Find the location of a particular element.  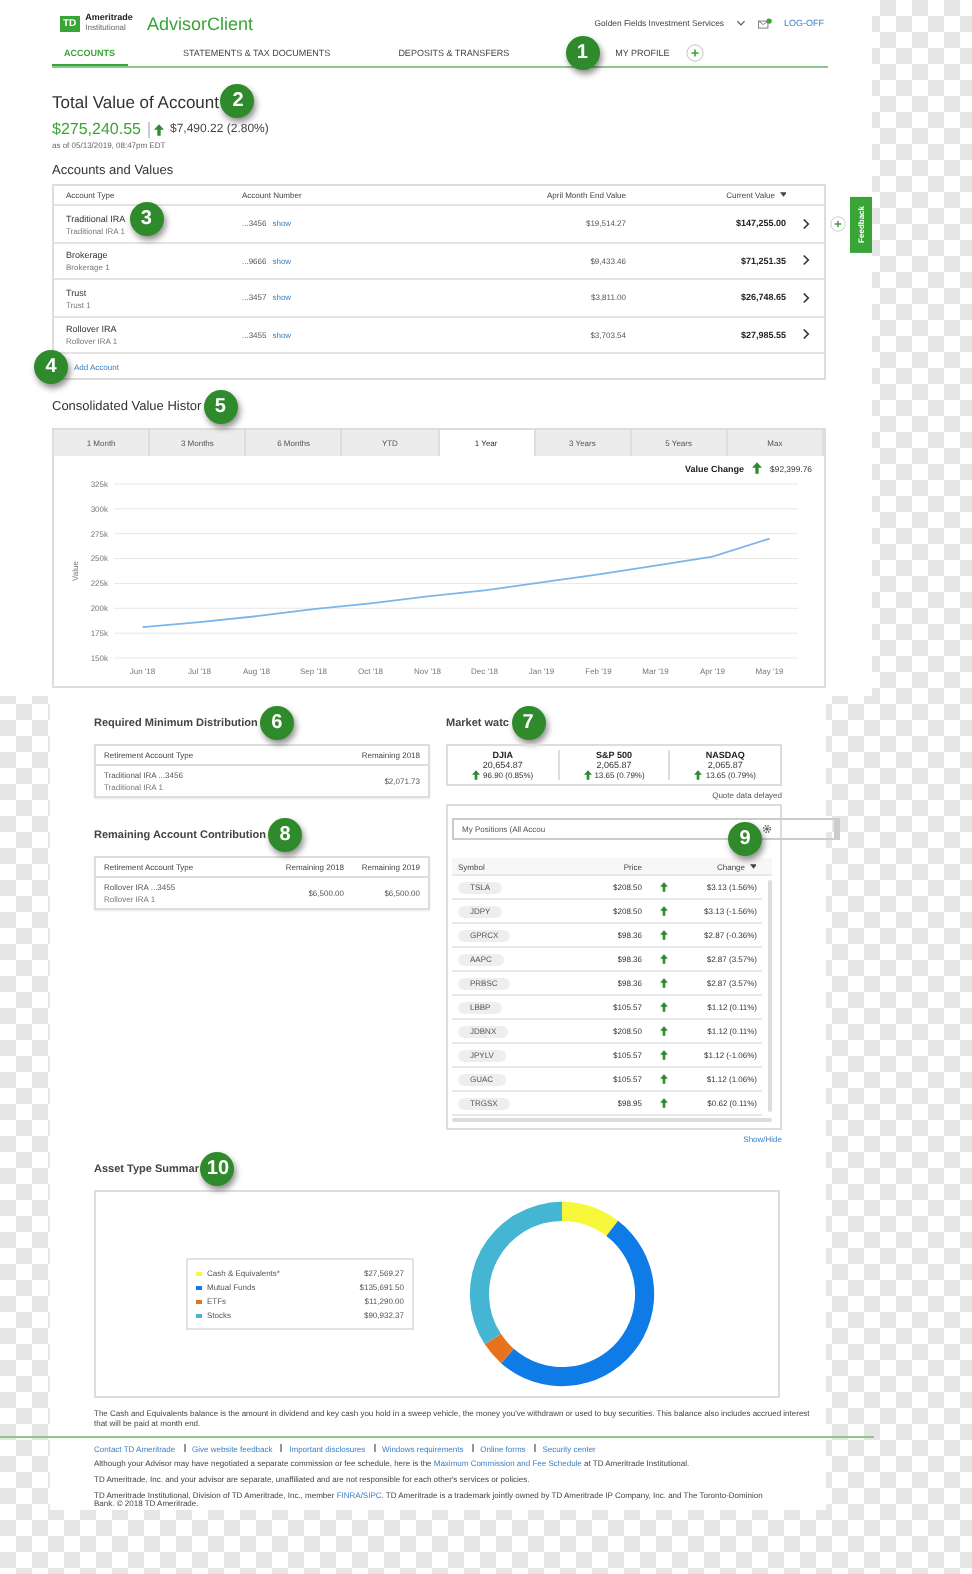

step-badge: 4 is located at coordinates (51, 366).